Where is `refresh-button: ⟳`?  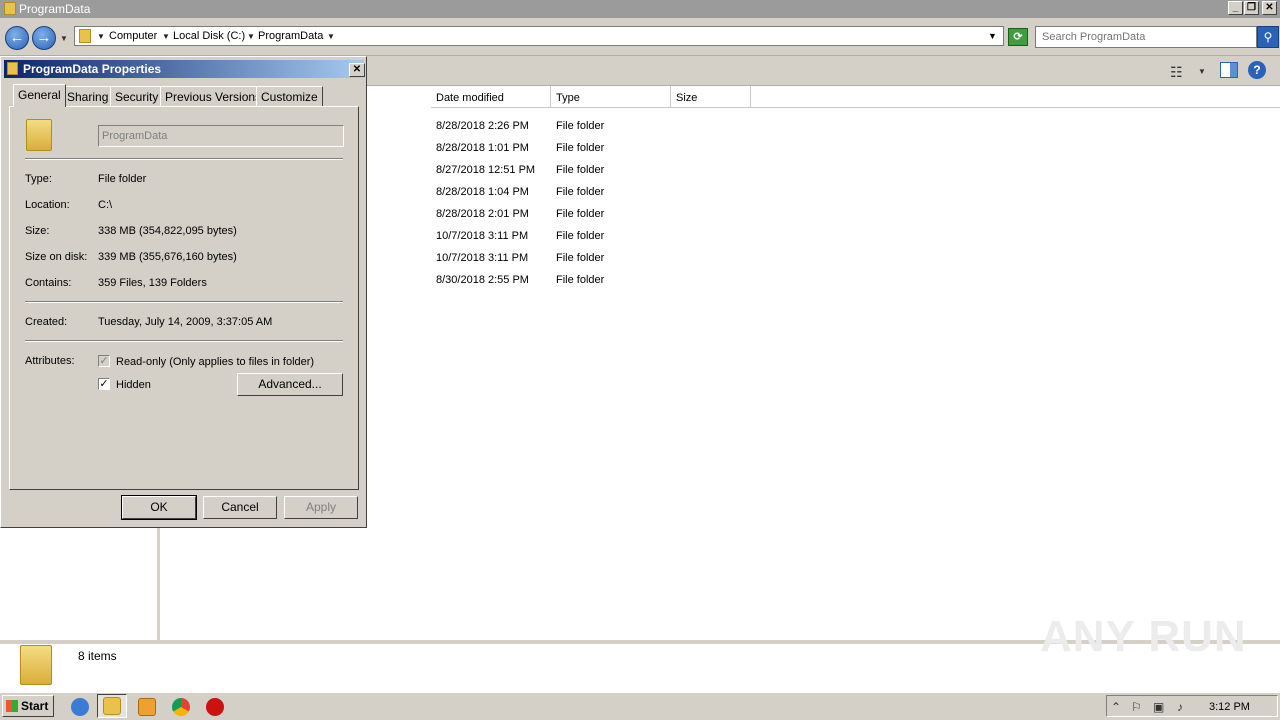 refresh-button: ⟳ is located at coordinates (1018, 37).